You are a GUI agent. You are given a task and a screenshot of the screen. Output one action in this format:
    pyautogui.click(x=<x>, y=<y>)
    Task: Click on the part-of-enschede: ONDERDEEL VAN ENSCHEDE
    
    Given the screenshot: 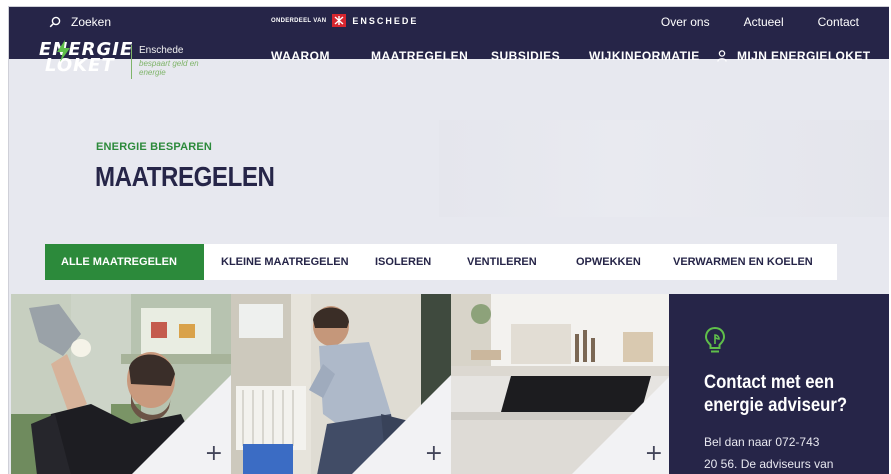 What is the action you would take?
    pyautogui.click(x=344, y=20)
    